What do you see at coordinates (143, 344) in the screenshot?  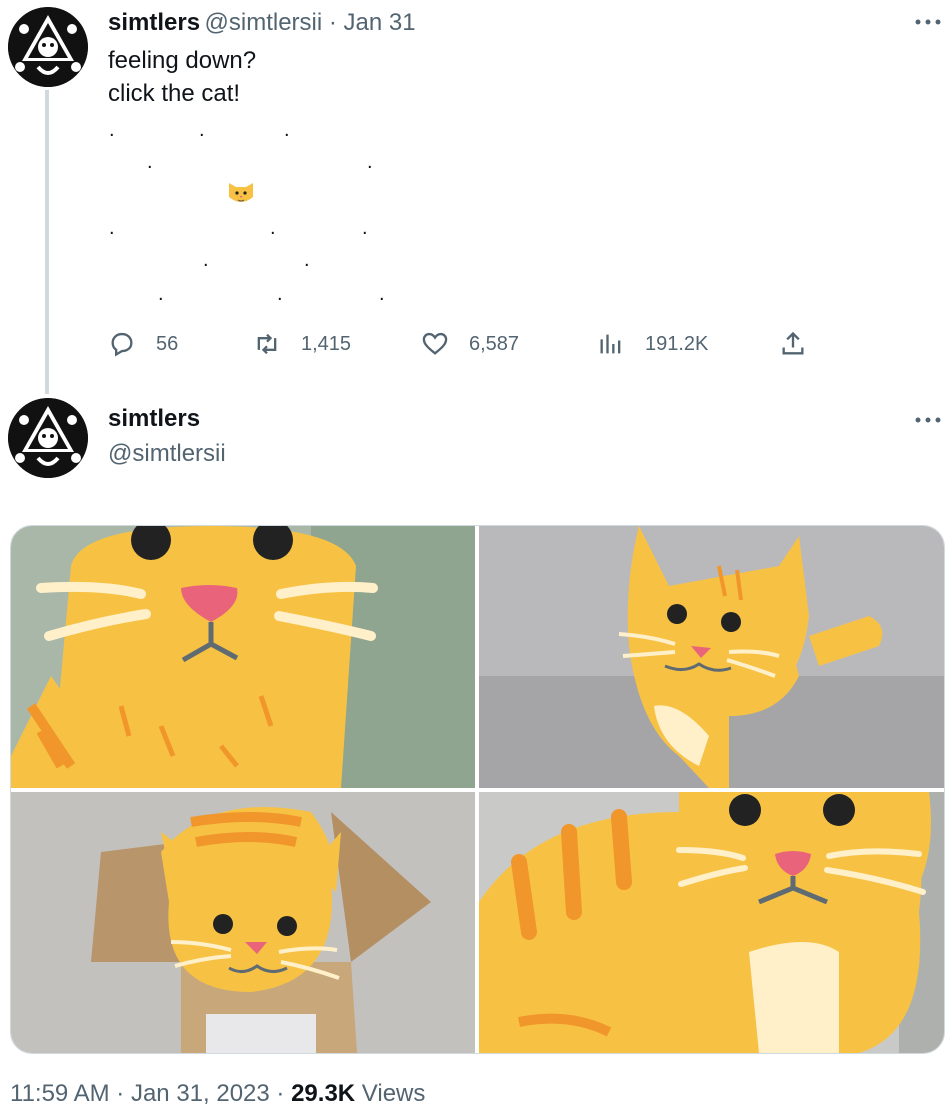 I see `reply-button: 56` at bounding box center [143, 344].